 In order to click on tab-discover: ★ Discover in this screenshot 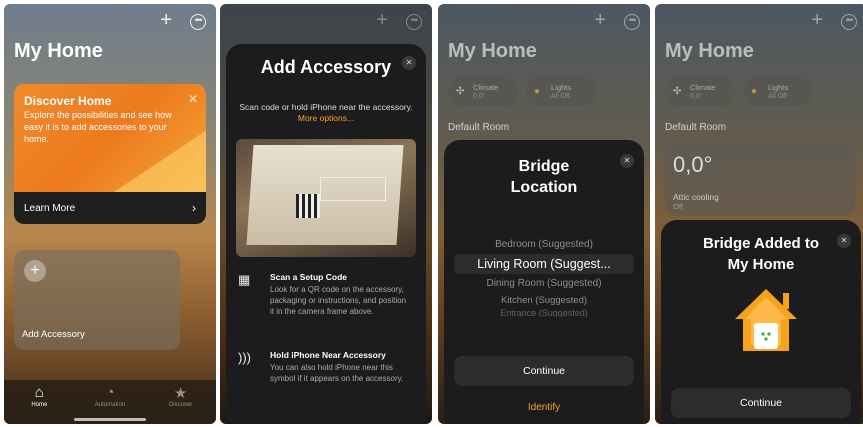, I will do `click(181, 404)`.